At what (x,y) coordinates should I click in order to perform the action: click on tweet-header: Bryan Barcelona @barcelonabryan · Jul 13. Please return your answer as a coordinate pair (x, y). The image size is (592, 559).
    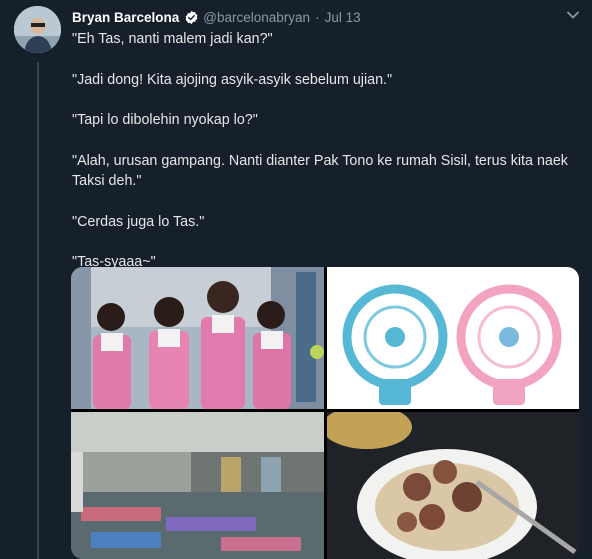
    Looking at the image, I should click on (216, 17).